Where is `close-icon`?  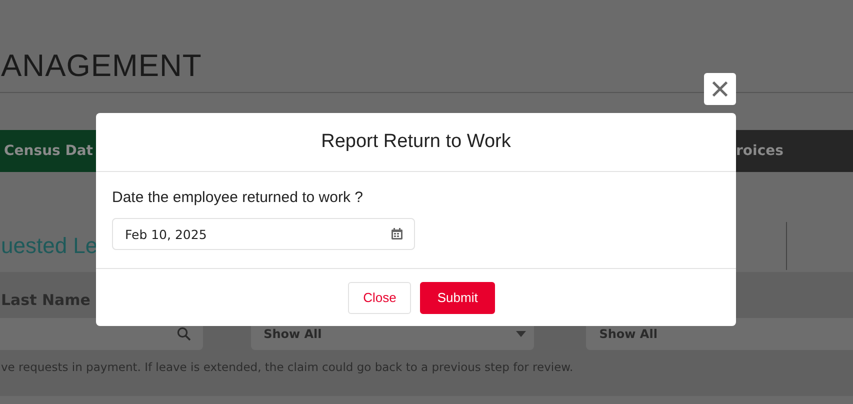 close-icon is located at coordinates (720, 89).